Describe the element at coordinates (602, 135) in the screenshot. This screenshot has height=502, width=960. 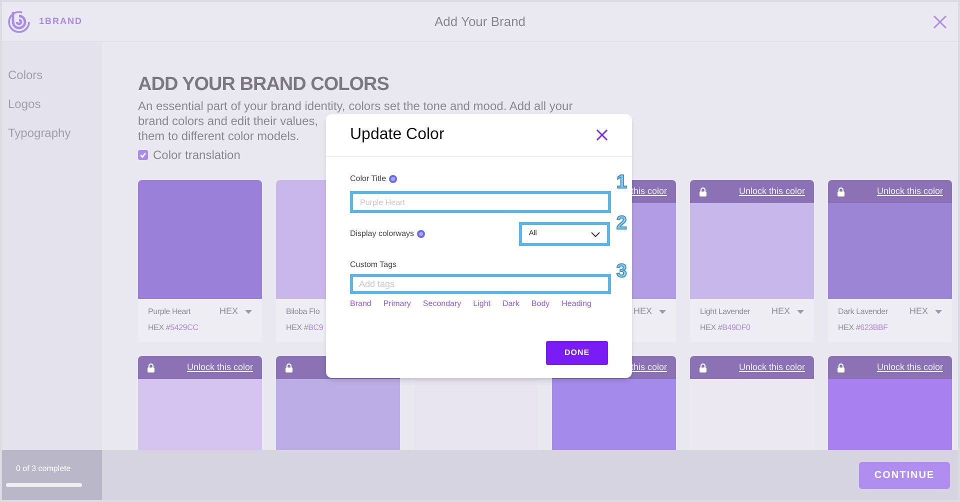
I see `close-button` at that location.